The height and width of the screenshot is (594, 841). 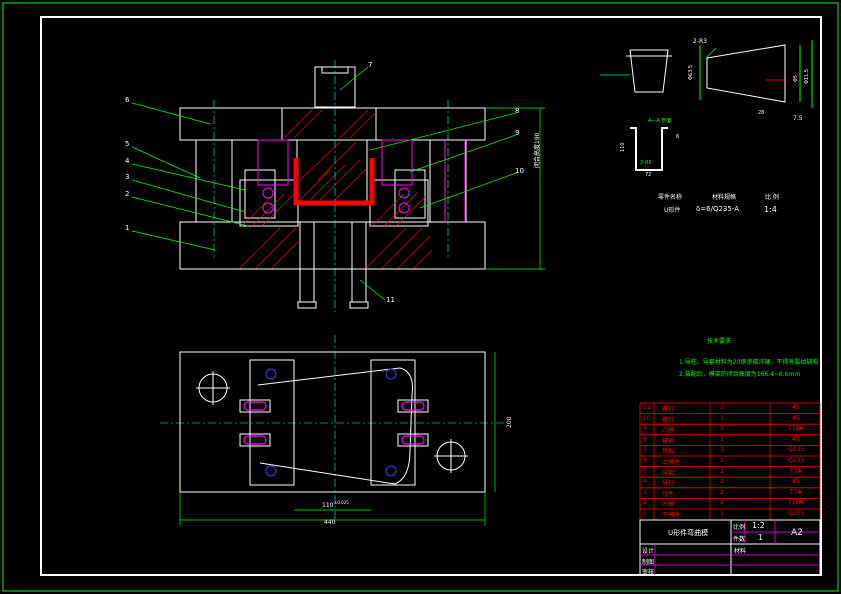 I want to click on title-block-row3: 审核, so click(x=648, y=572).